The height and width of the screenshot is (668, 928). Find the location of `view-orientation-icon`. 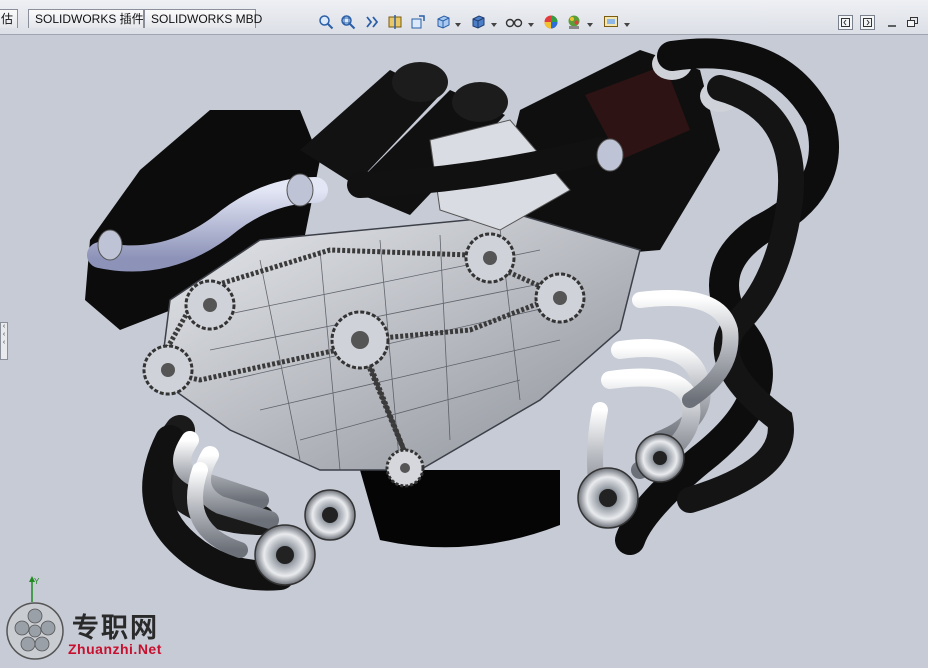

view-orientation-icon is located at coordinates (443, 22).